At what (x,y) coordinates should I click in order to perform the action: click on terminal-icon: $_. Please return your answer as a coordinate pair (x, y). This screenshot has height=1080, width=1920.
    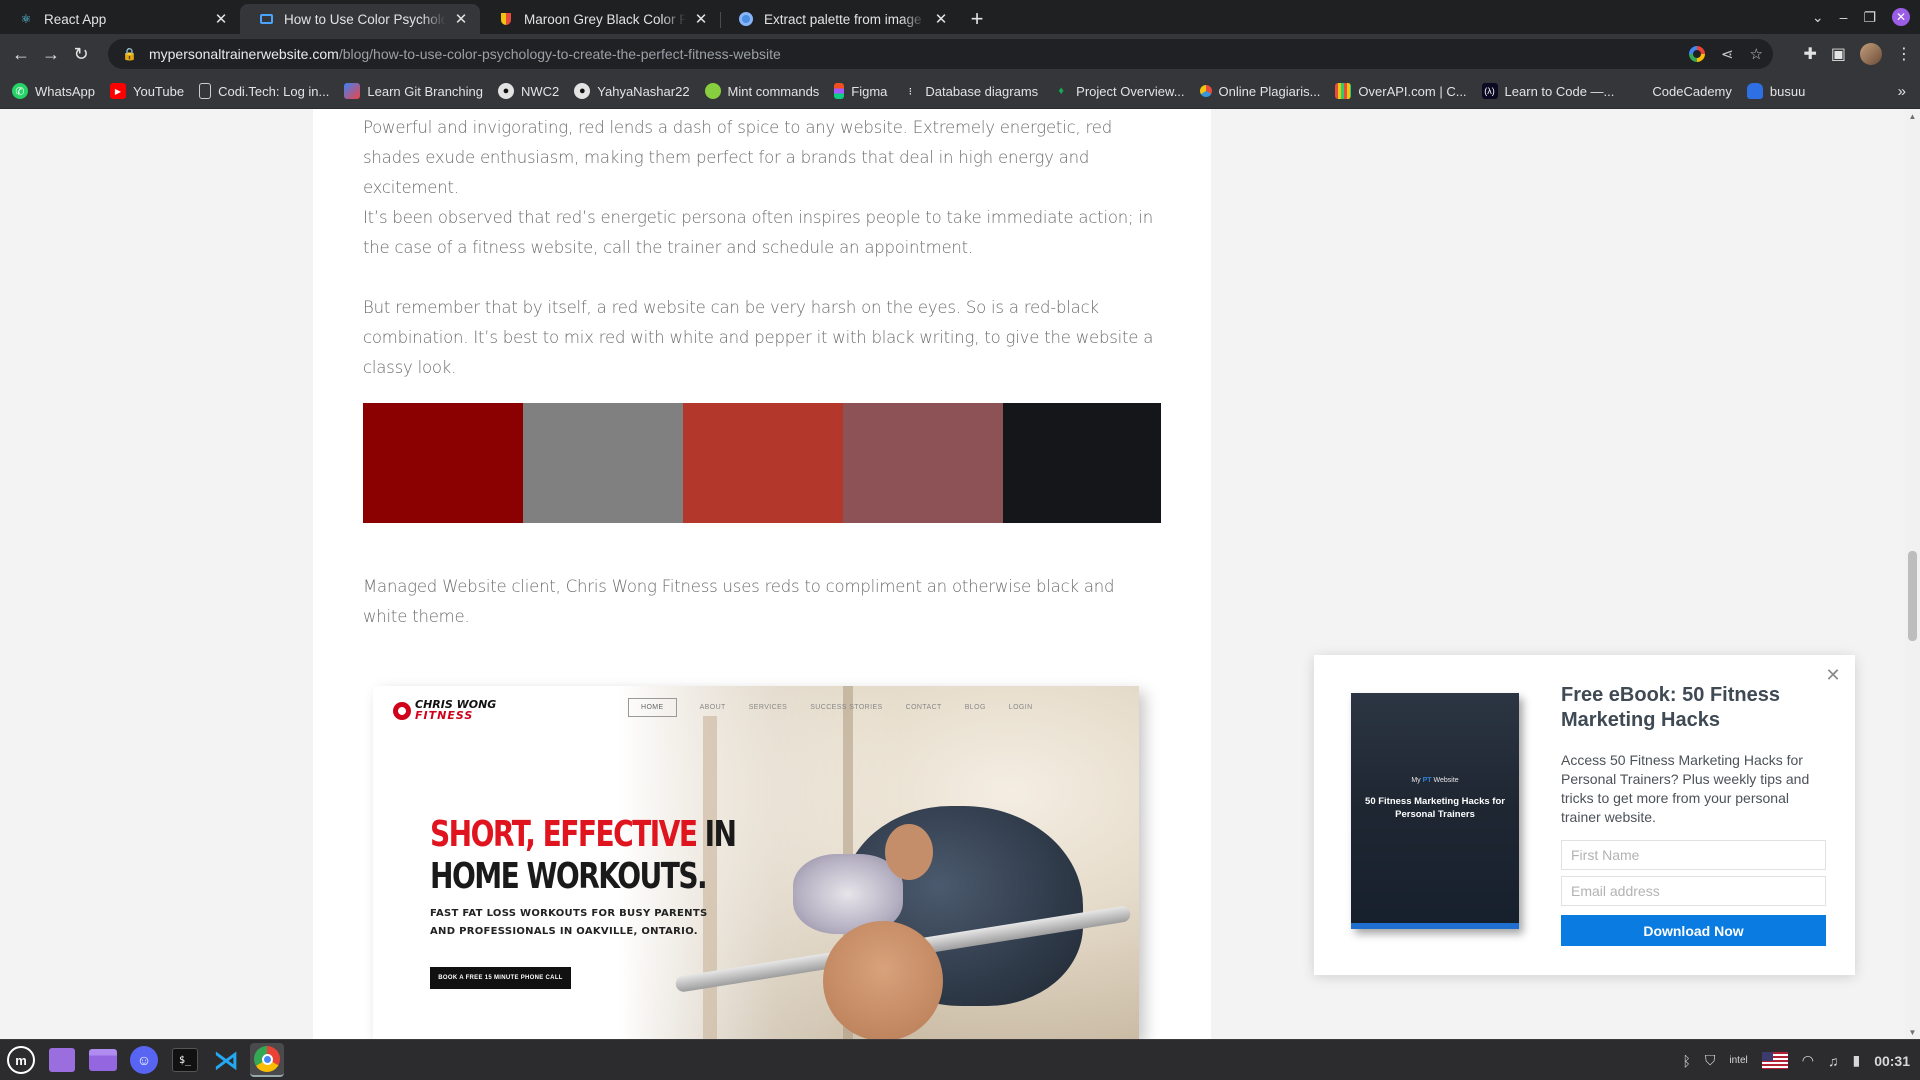
    Looking at the image, I should click on (185, 1060).